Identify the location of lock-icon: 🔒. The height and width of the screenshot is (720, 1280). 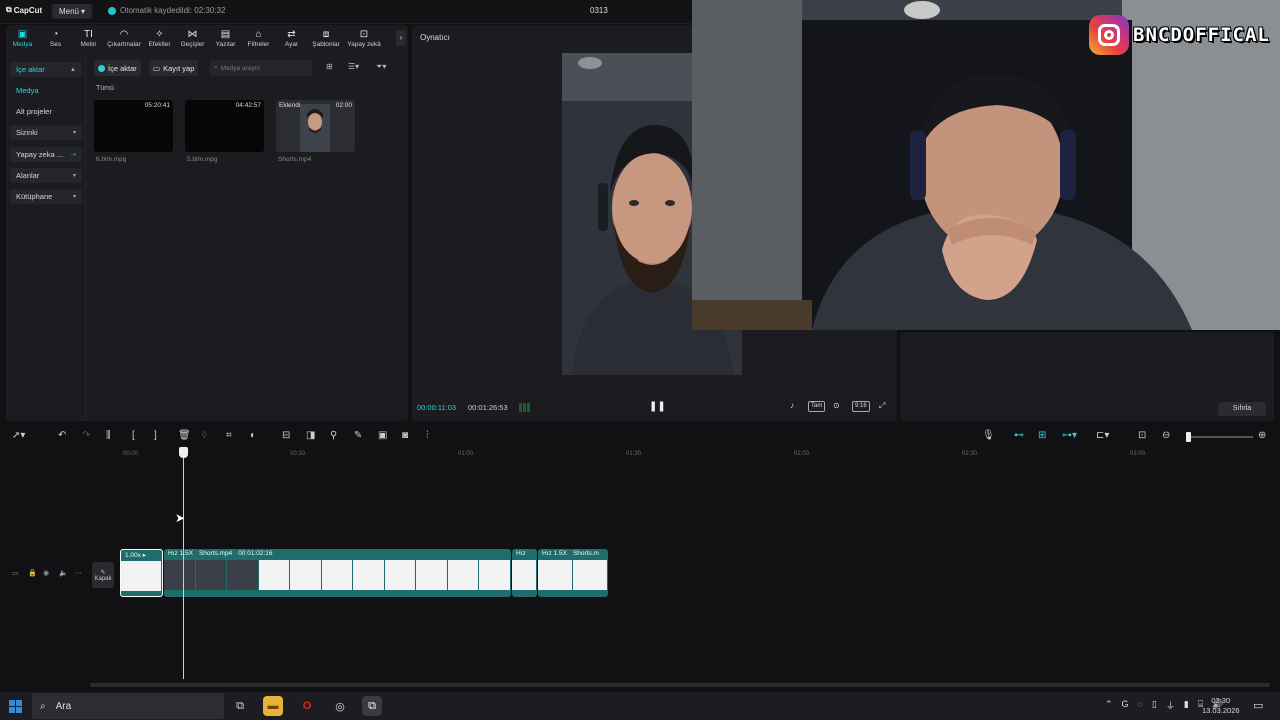
(32, 573).